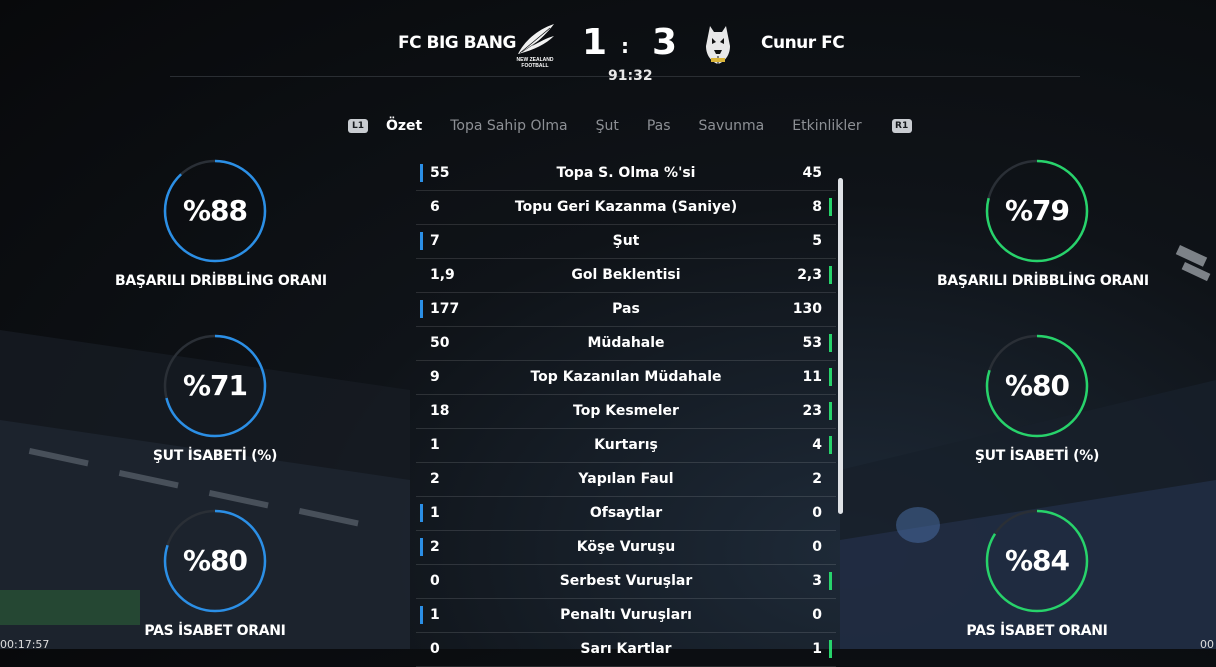 This screenshot has height=667, width=1216. Describe the element at coordinates (809, 275) in the screenshot. I see `away-stat-value: 2,3` at that location.